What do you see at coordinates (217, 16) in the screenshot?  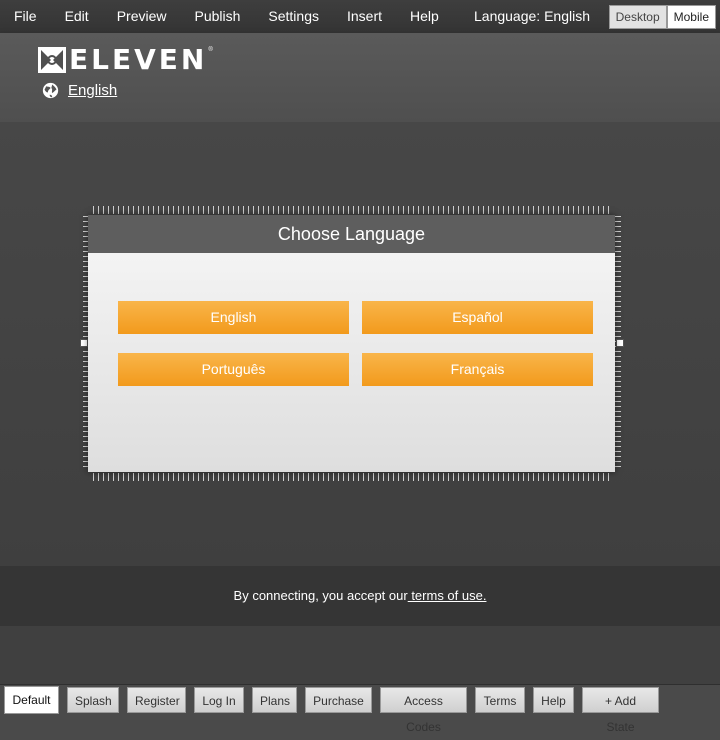 I see `menu-publish: Publish` at bounding box center [217, 16].